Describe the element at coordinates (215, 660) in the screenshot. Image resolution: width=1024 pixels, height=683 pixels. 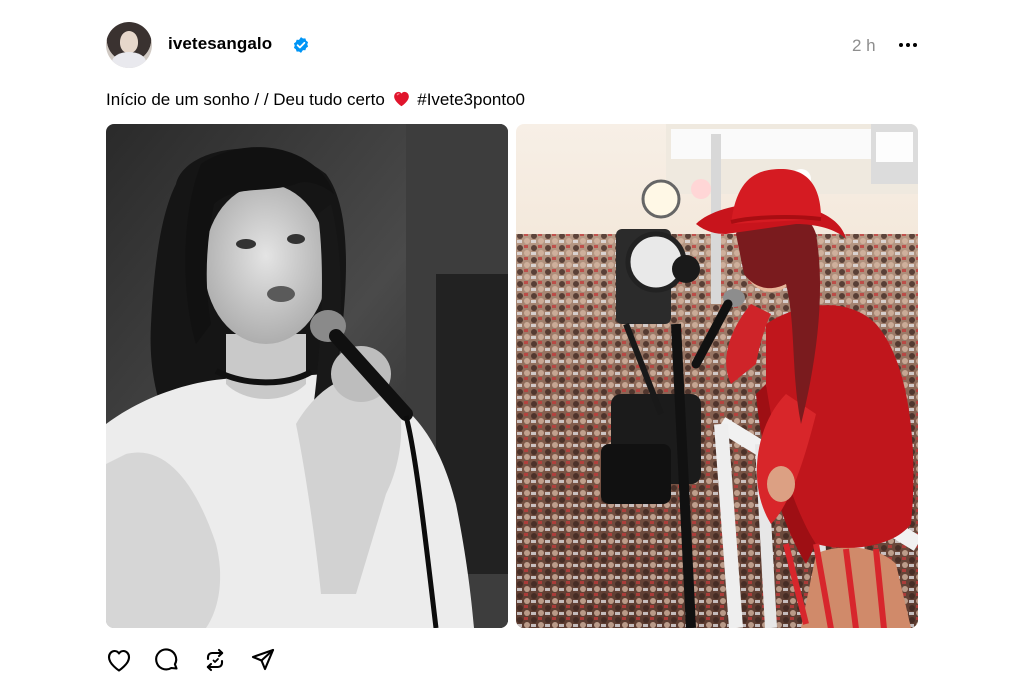
I see `repost-icon` at that location.